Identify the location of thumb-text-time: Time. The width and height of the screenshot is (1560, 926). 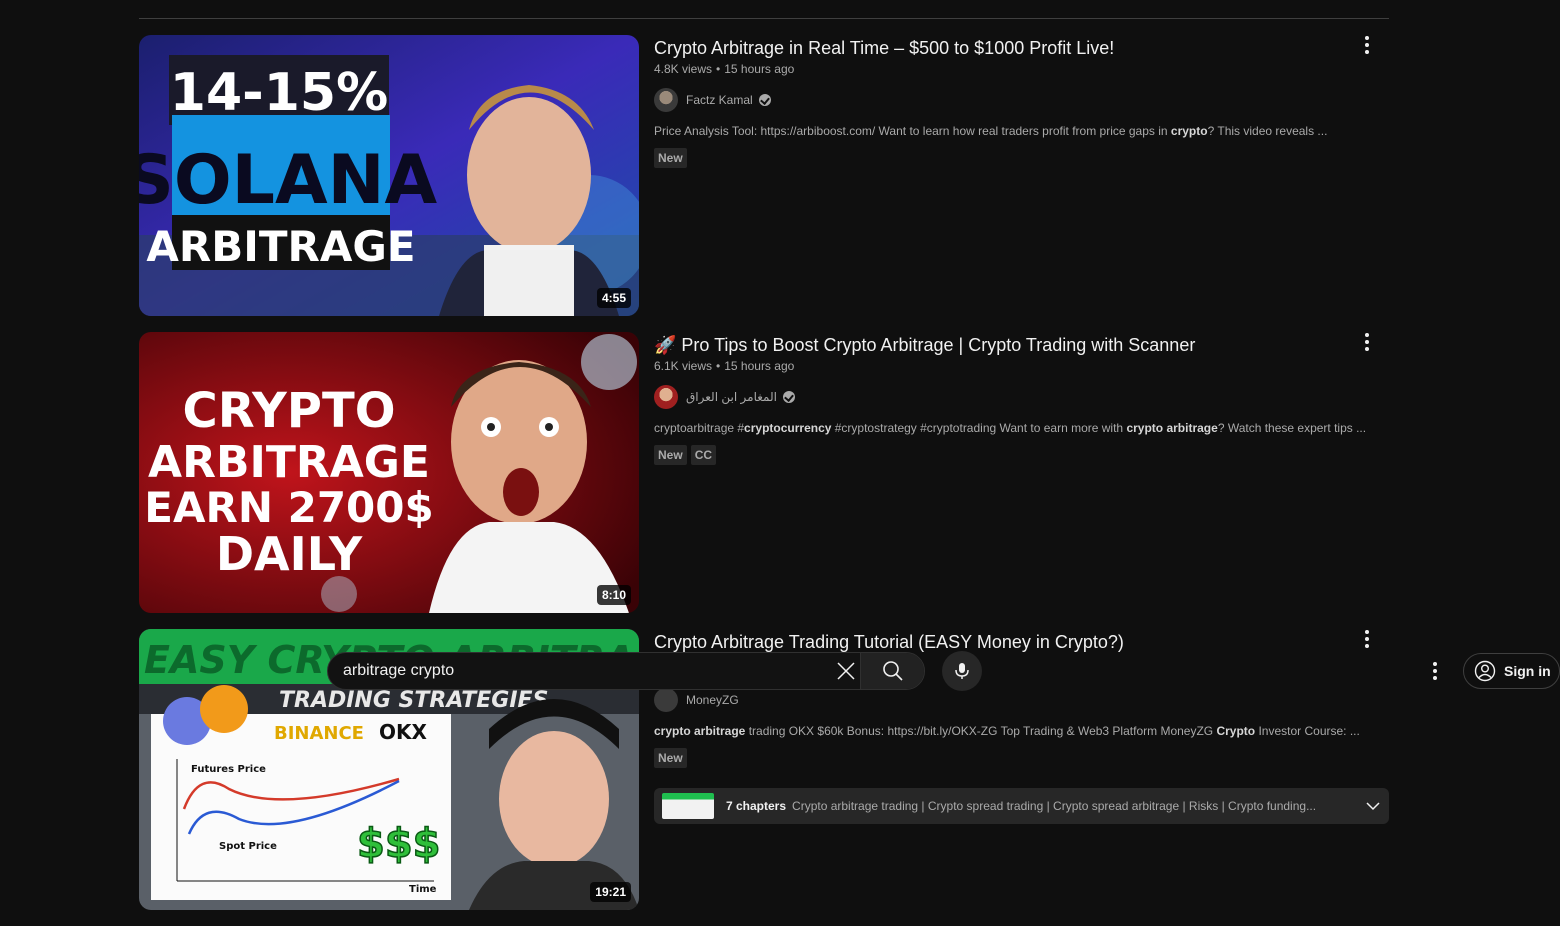
(423, 889).